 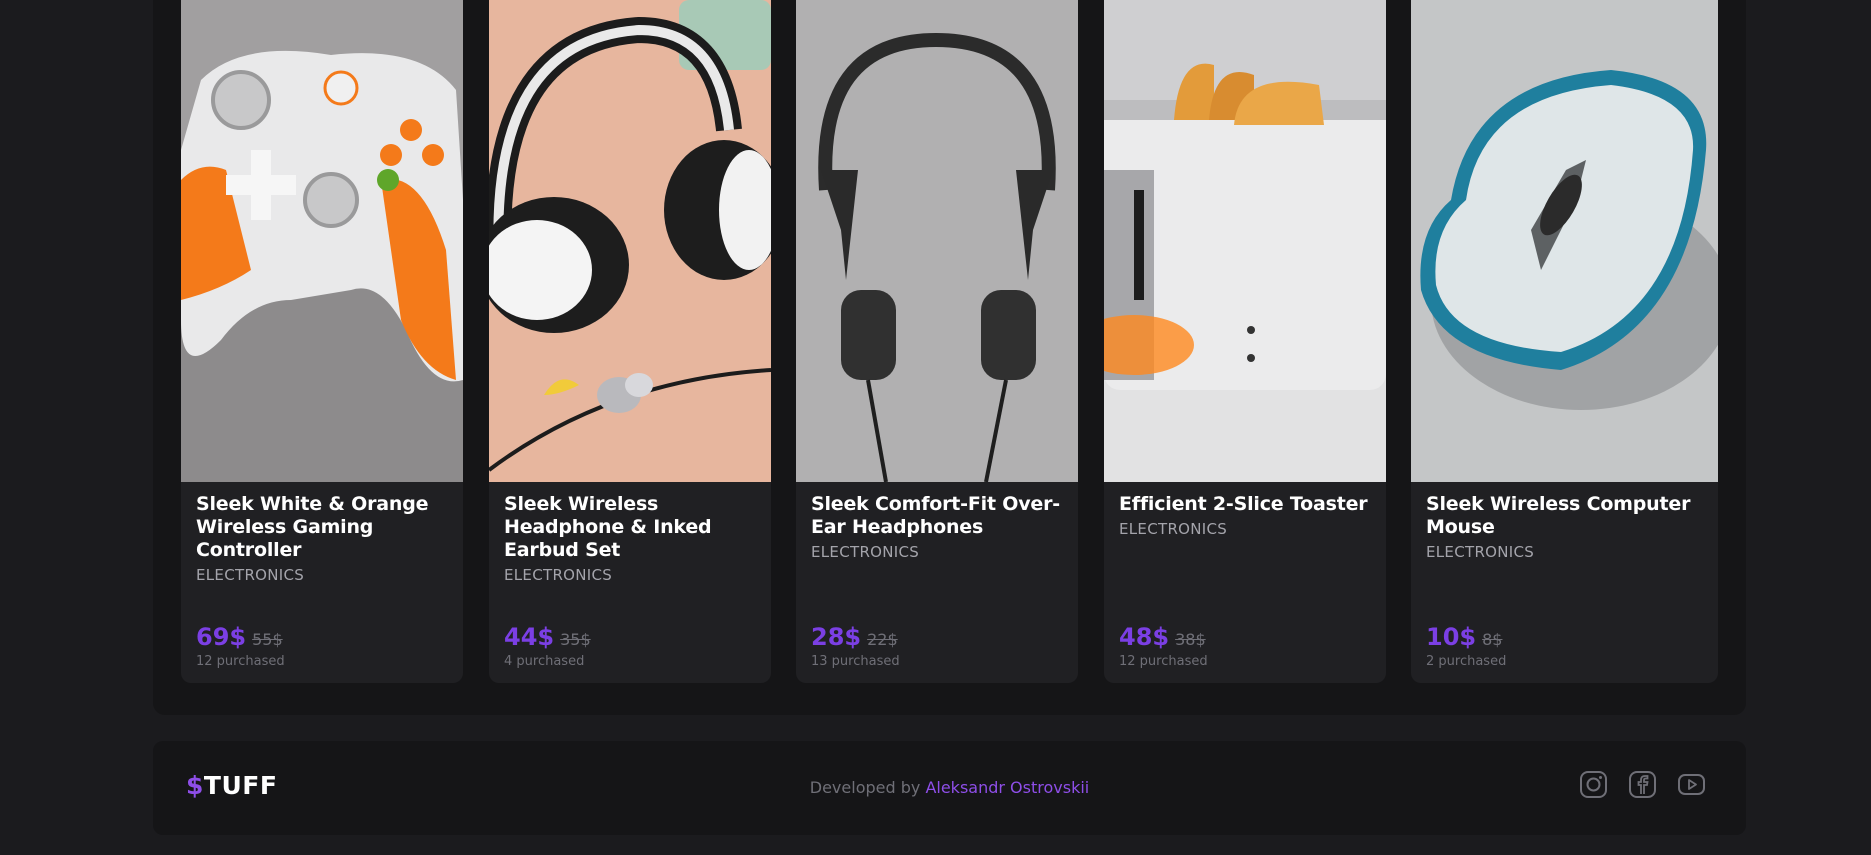 I want to click on social-links, so click(x=1642, y=784).